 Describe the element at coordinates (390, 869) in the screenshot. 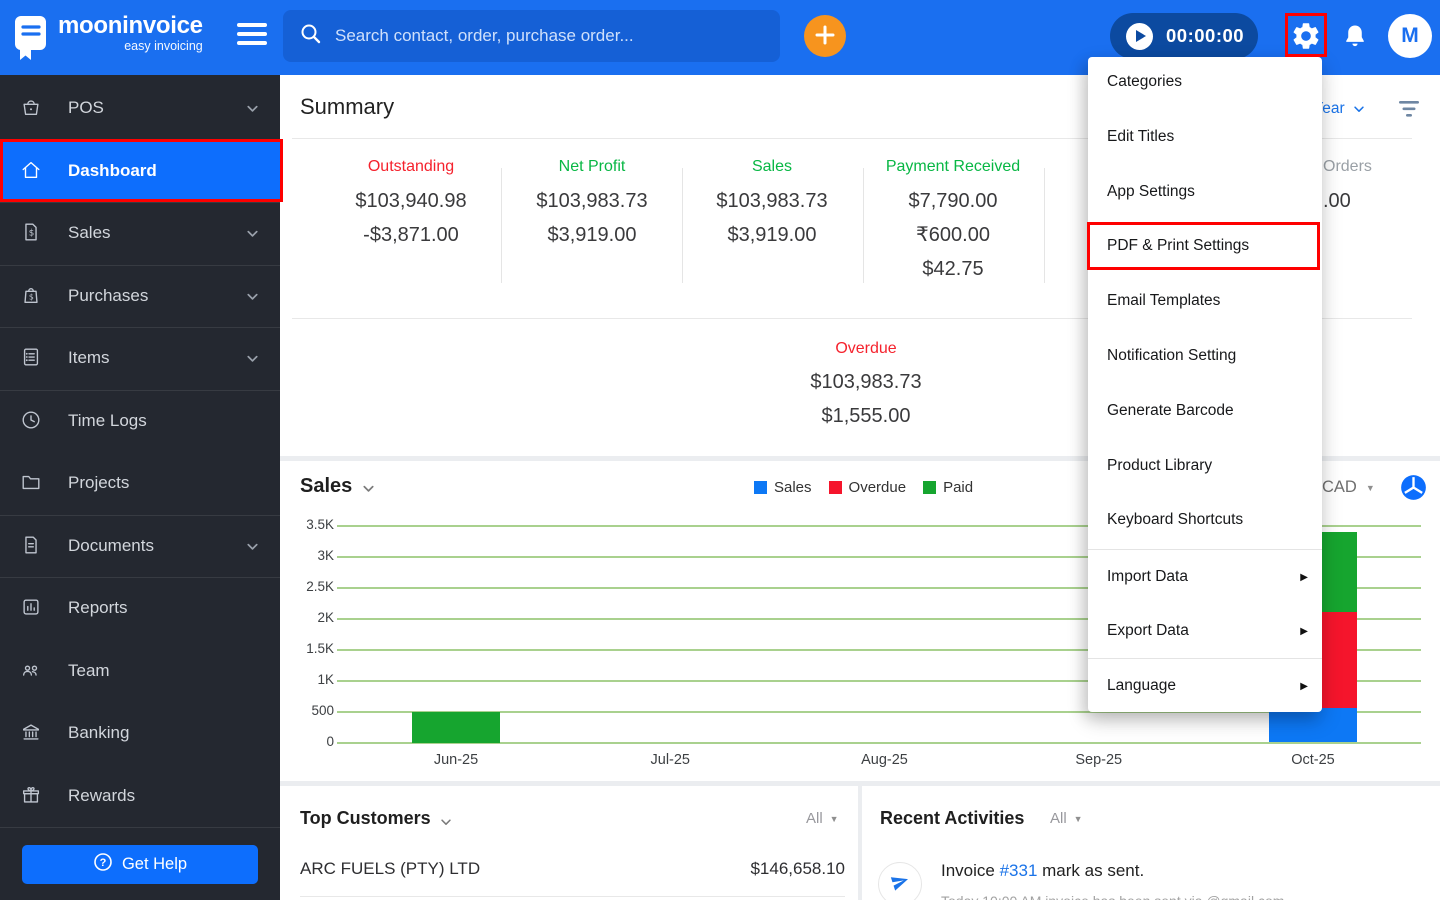

I see `customer-name: ARC FUELS (PTY) LTD` at that location.